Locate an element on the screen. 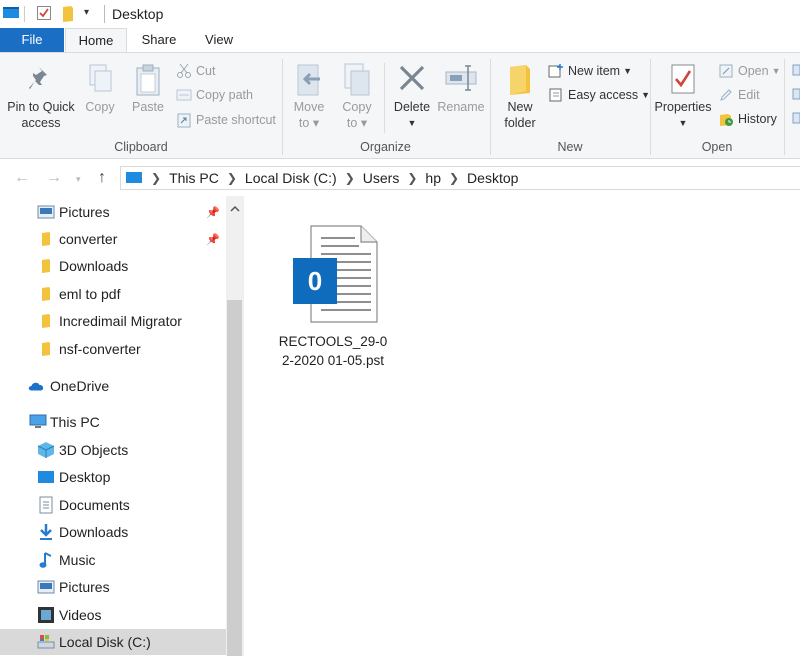 The height and width of the screenshot is (656, 800). nav-item-downloads-quick: Downloads is located at coordinates (113, 266).